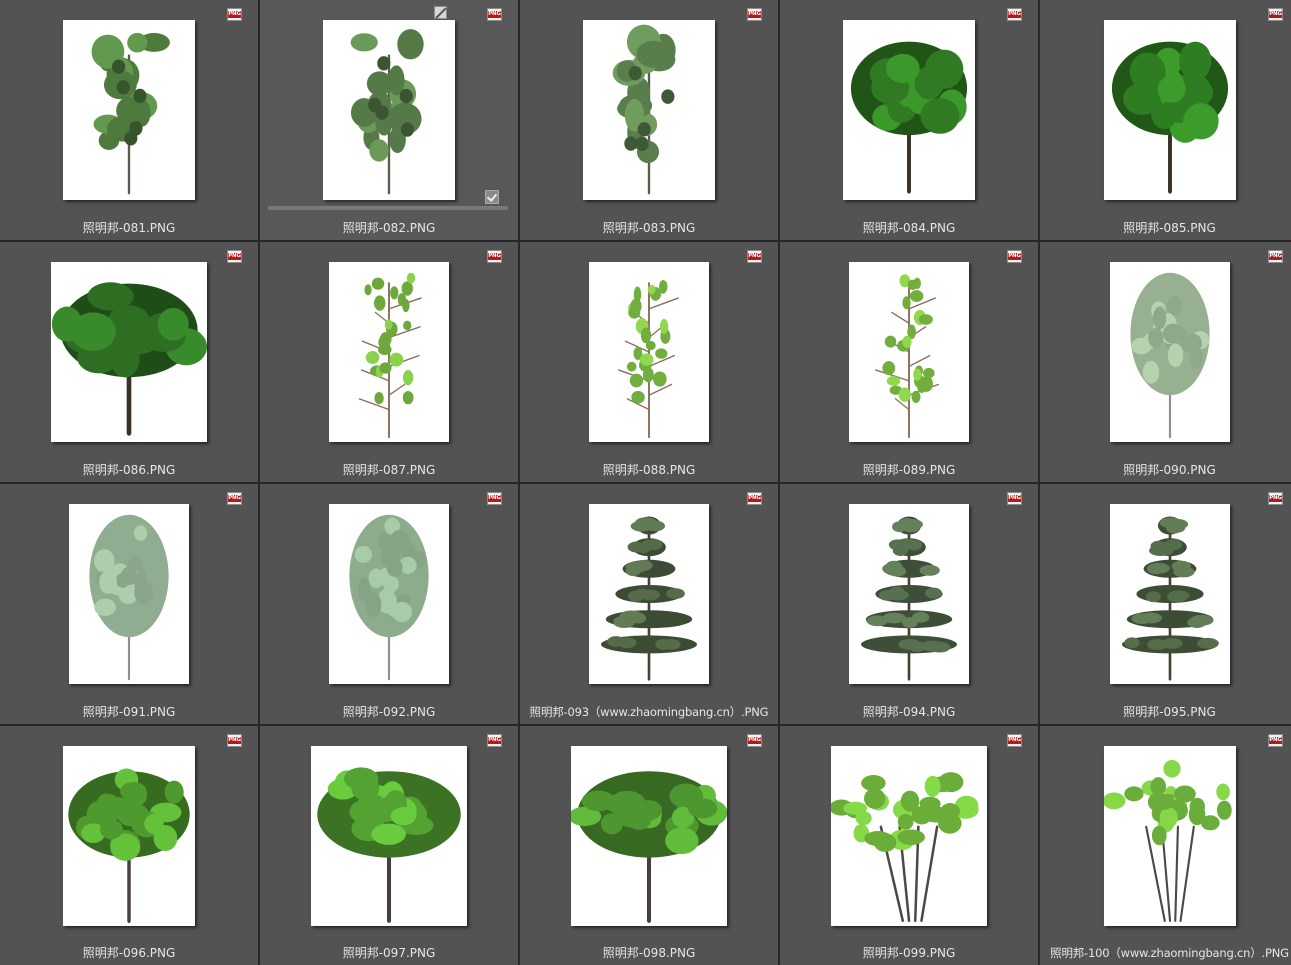 This screenshot has width=1291, height=965. I want to click on thumbnail-item: PNG 照明邦-096.PNG, so click(129, 845).